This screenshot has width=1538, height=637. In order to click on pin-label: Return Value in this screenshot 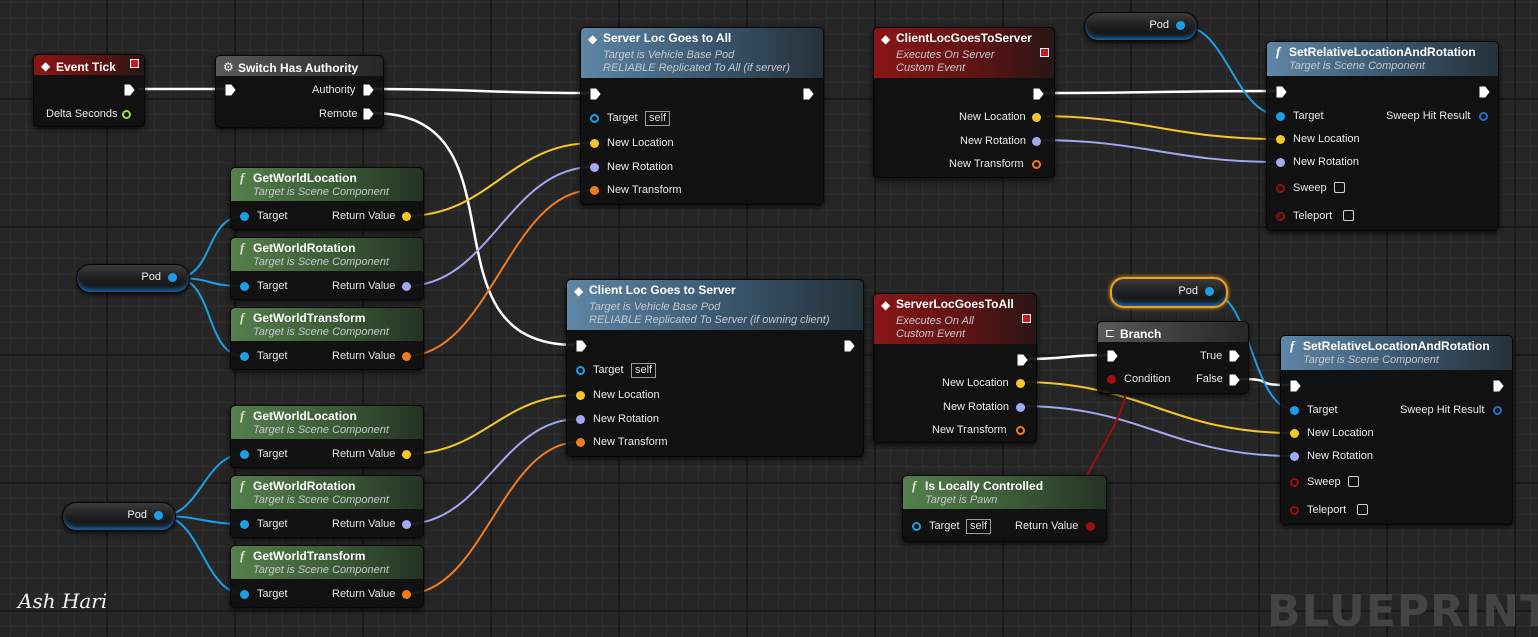, I will do `click(1047, 526)`.